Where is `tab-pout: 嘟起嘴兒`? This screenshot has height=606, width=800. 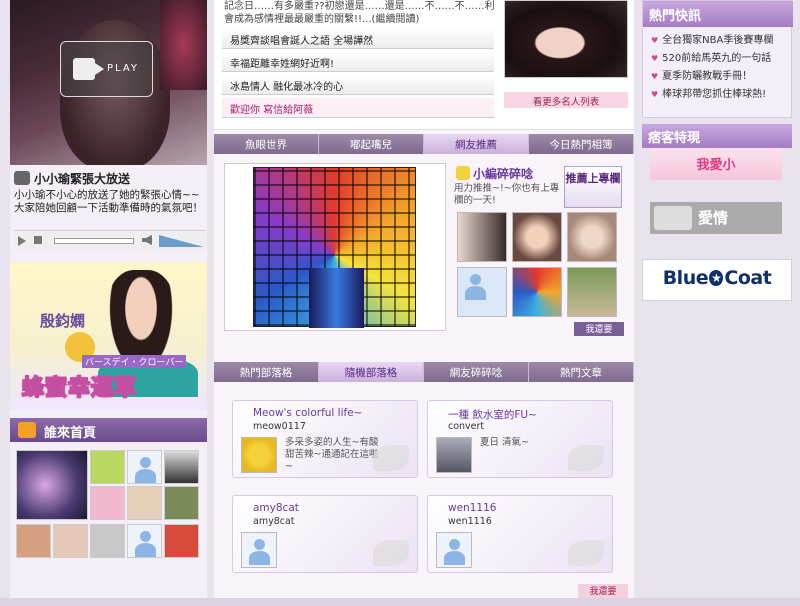 tab-pout: 嘟起嘴兒 is located at coordinates (371, 144).